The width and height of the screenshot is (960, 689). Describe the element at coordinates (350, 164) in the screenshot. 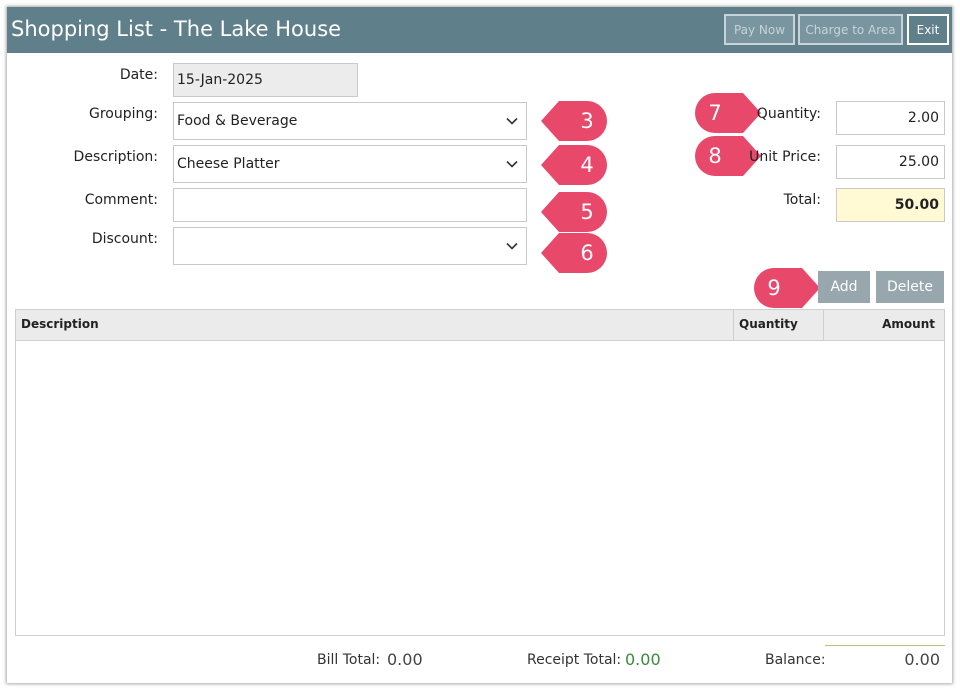

I see `description-select: Cheese Platter` at that location.